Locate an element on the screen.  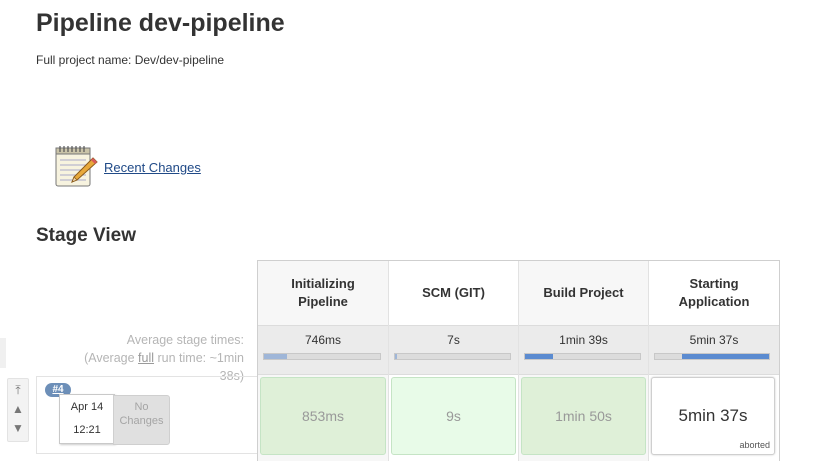
build-date-box: Apr 14 12:21 is located at coordinates (87, 419).